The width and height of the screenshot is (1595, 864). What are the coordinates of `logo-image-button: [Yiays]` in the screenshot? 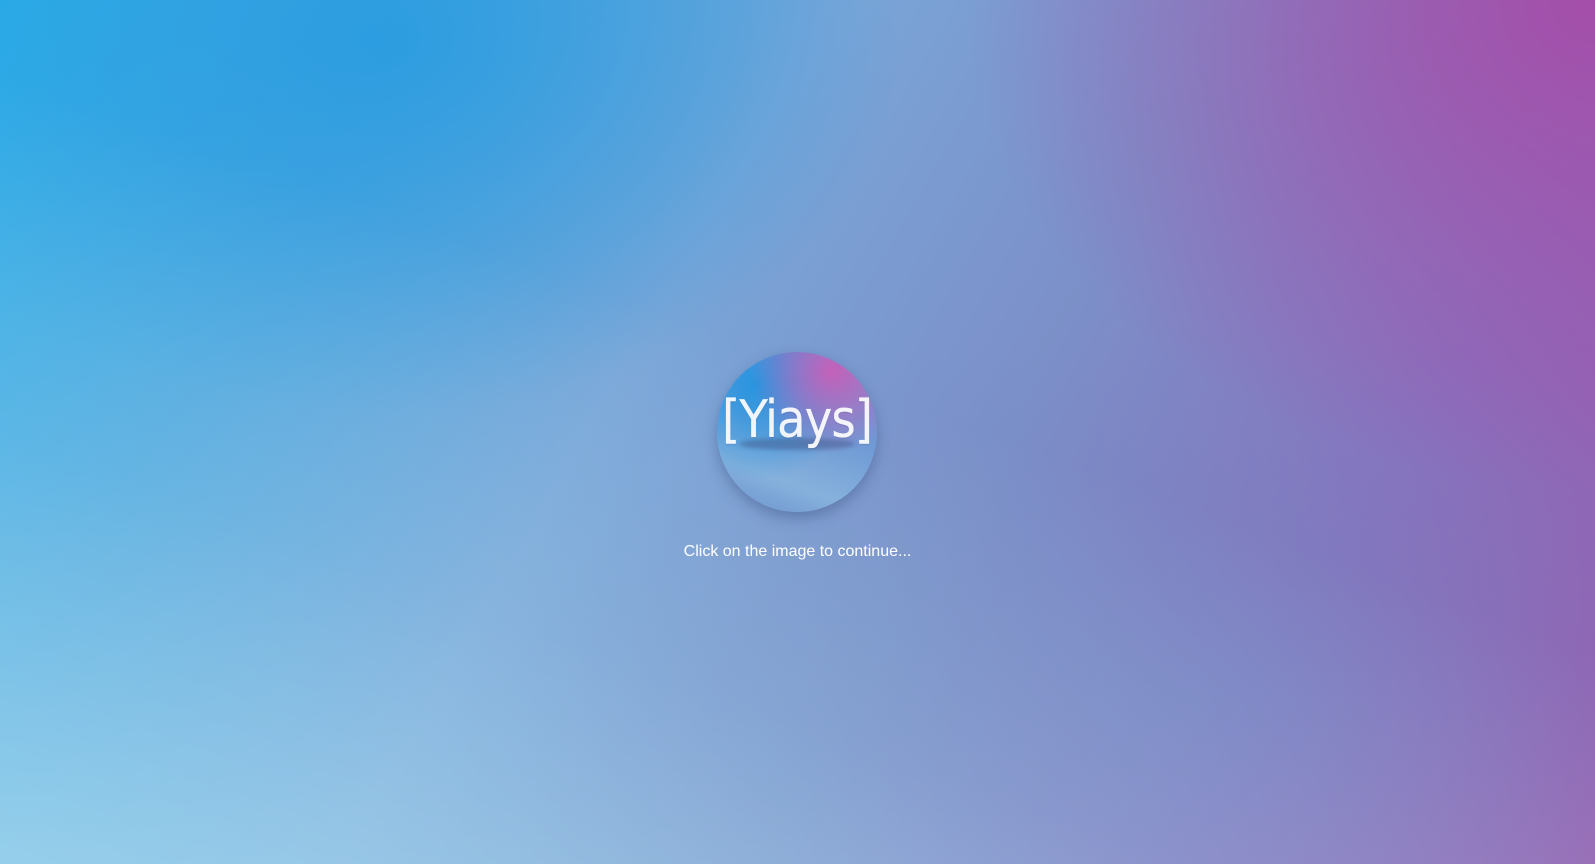 It's located at (797, 432).